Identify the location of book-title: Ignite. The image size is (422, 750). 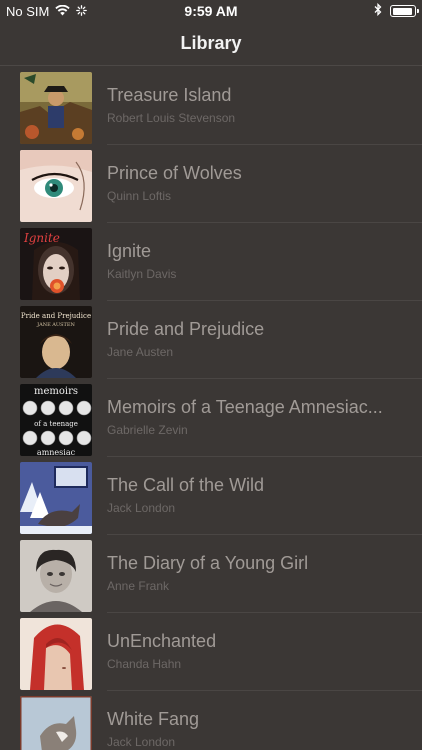
(129, 251).